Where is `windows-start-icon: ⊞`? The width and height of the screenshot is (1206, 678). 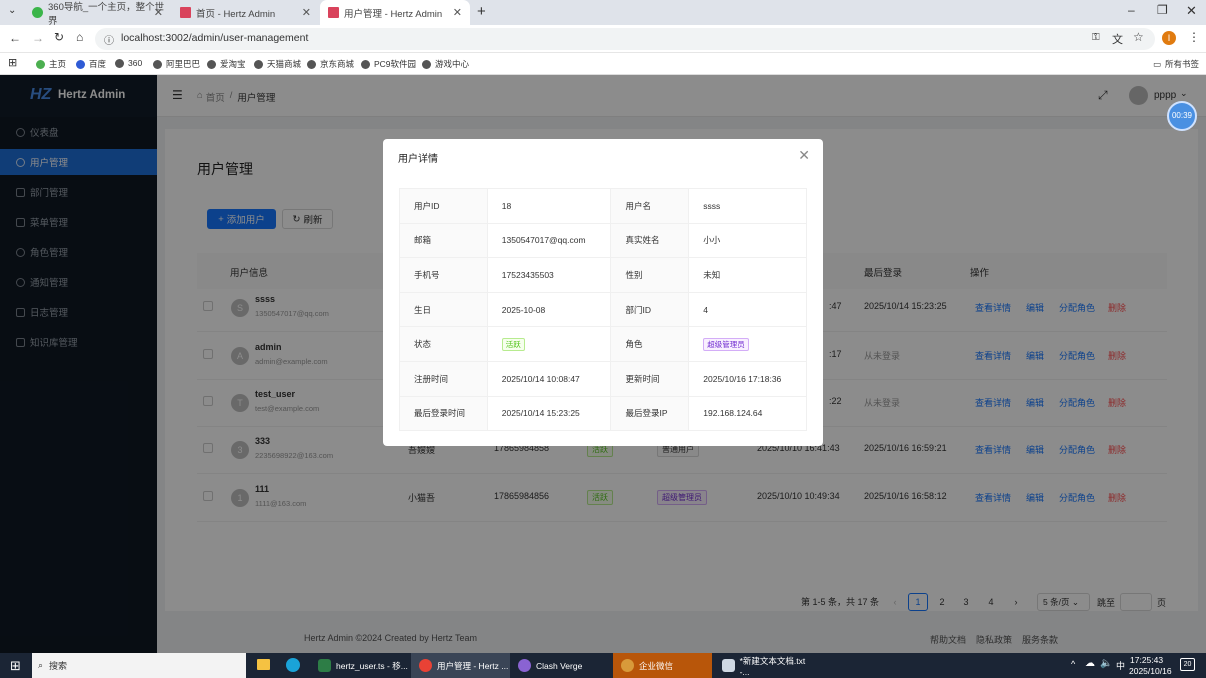 windows-start-icon: ⊞ is located at coordinates (15, 666).